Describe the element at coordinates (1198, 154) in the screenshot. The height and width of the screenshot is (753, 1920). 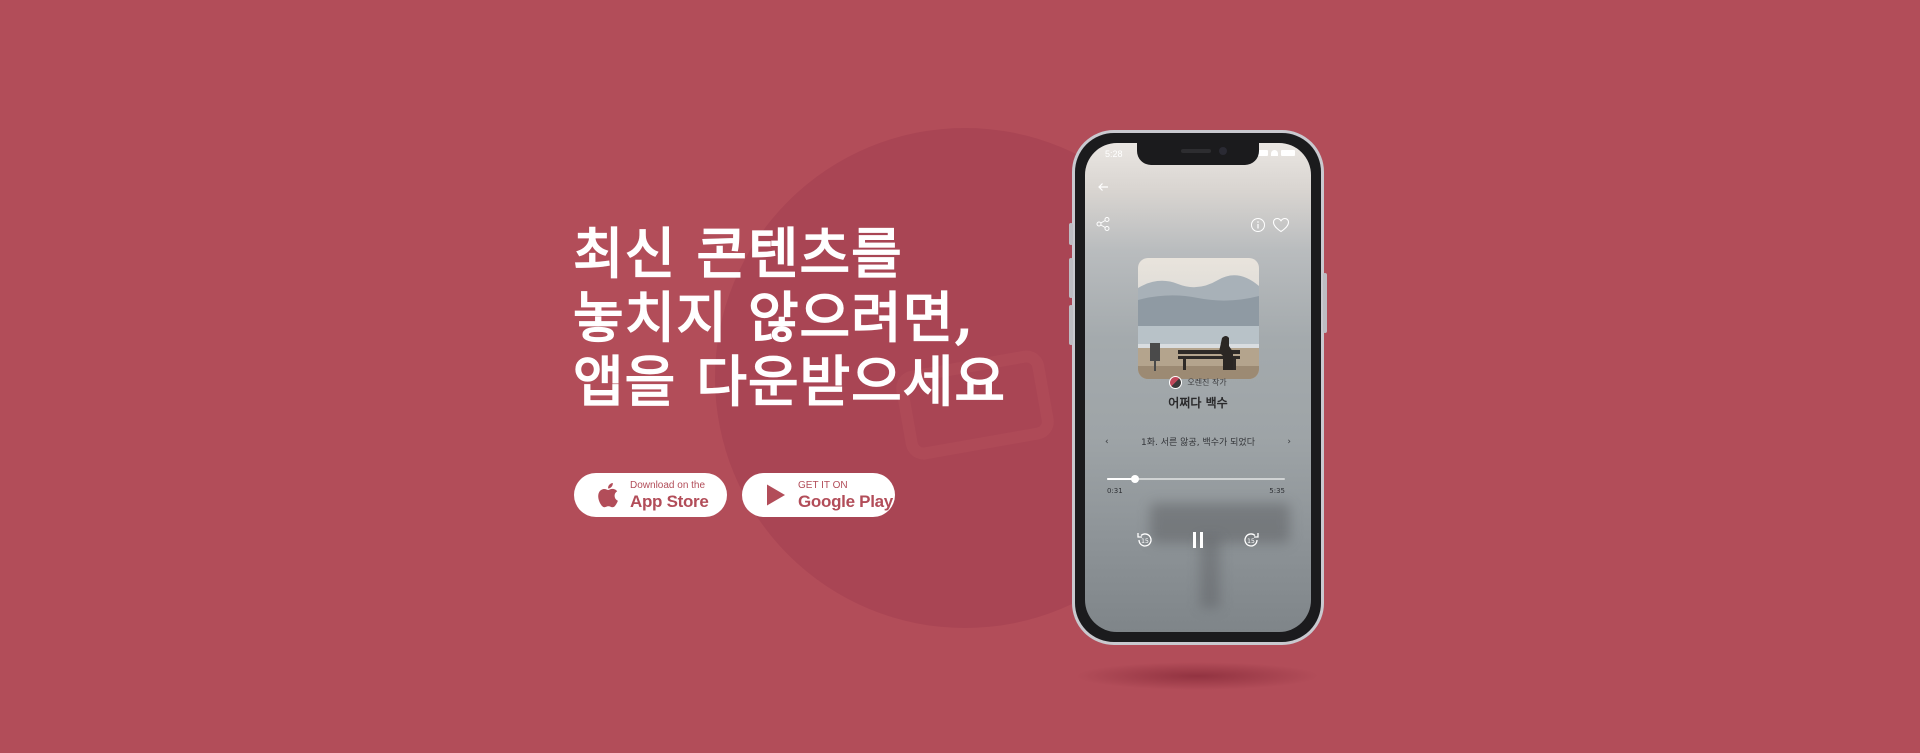
I see `phone-notch` at that location.